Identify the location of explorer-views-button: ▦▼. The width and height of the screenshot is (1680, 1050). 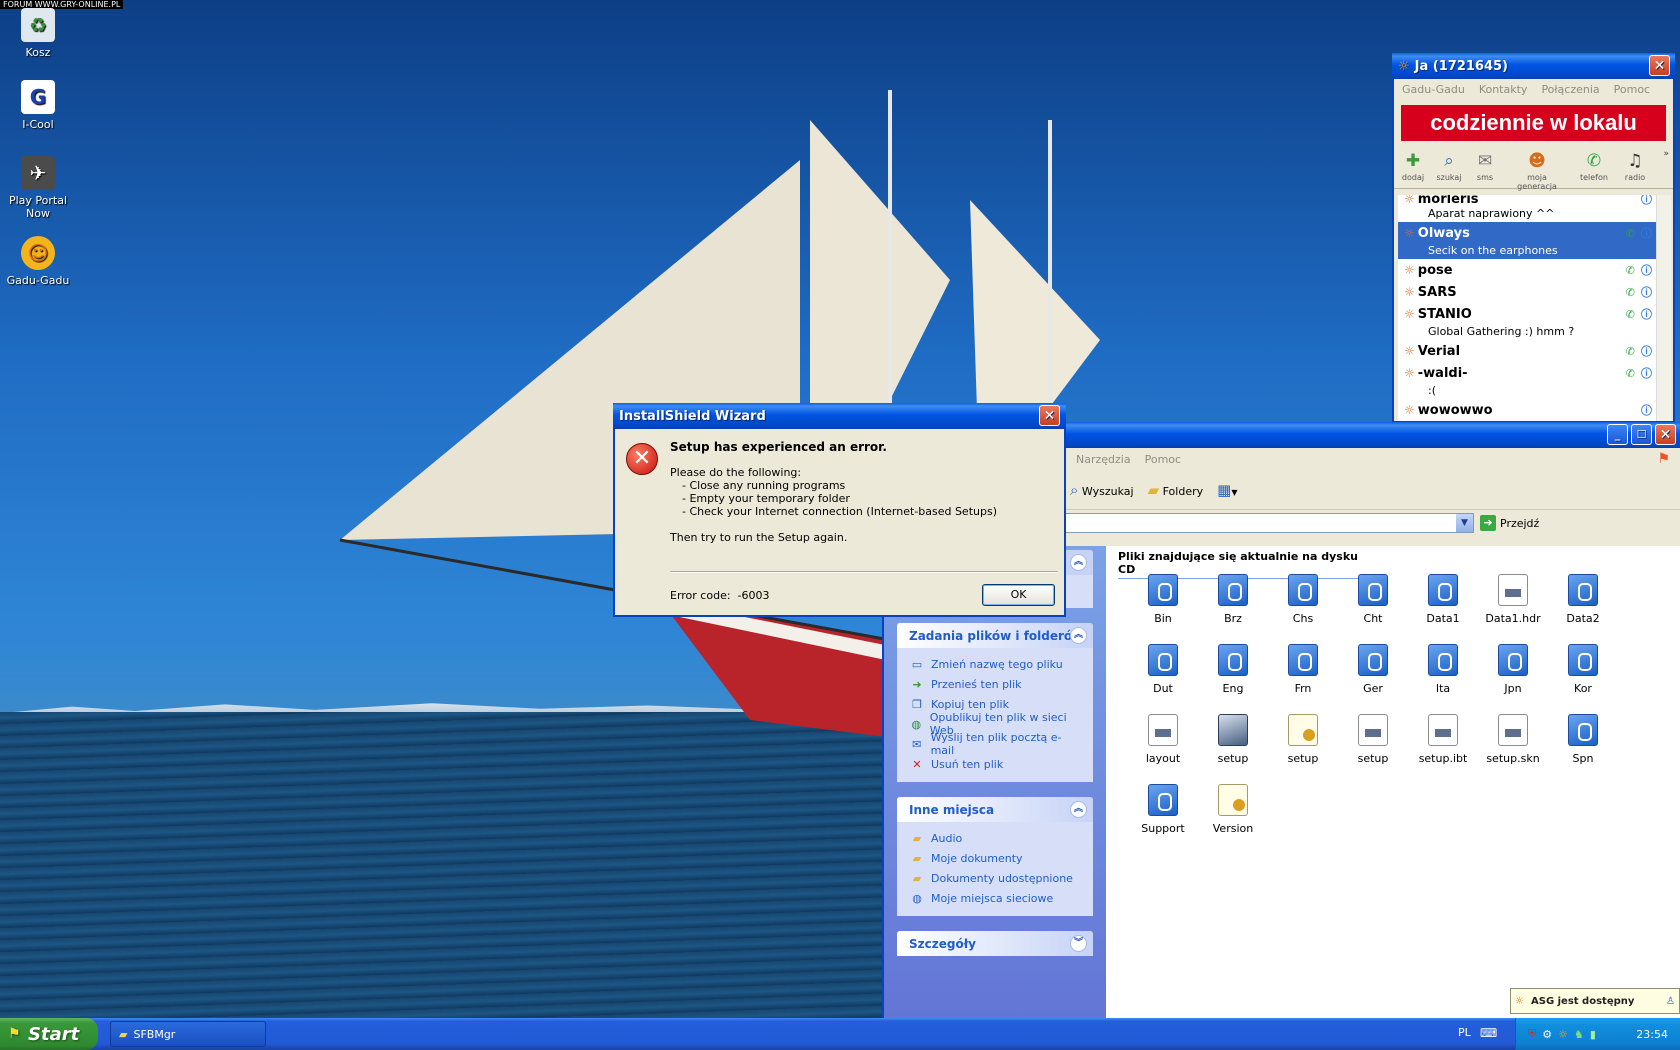
(1227, 490).